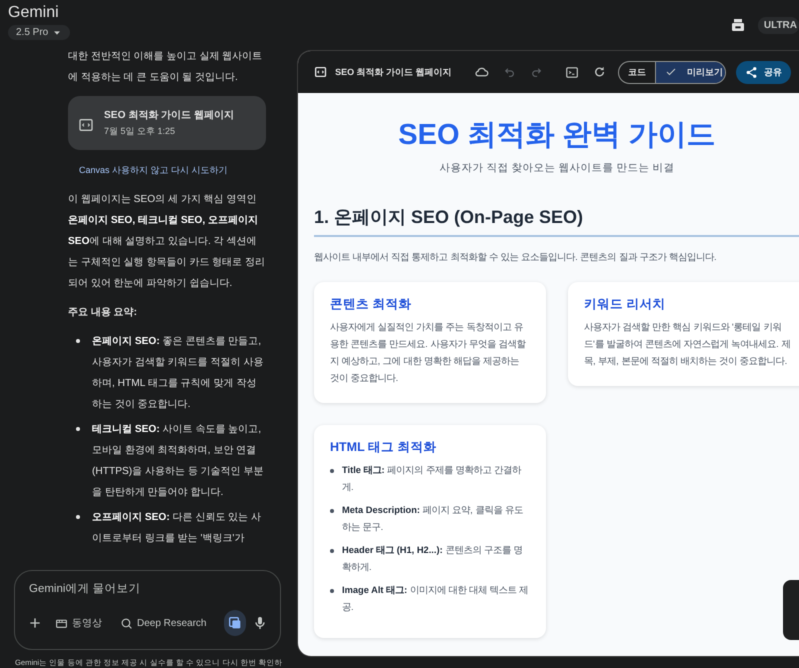 The width and height of the screenshot is (799, 668). I want to click on share-button: 공유, so click(763, 72).